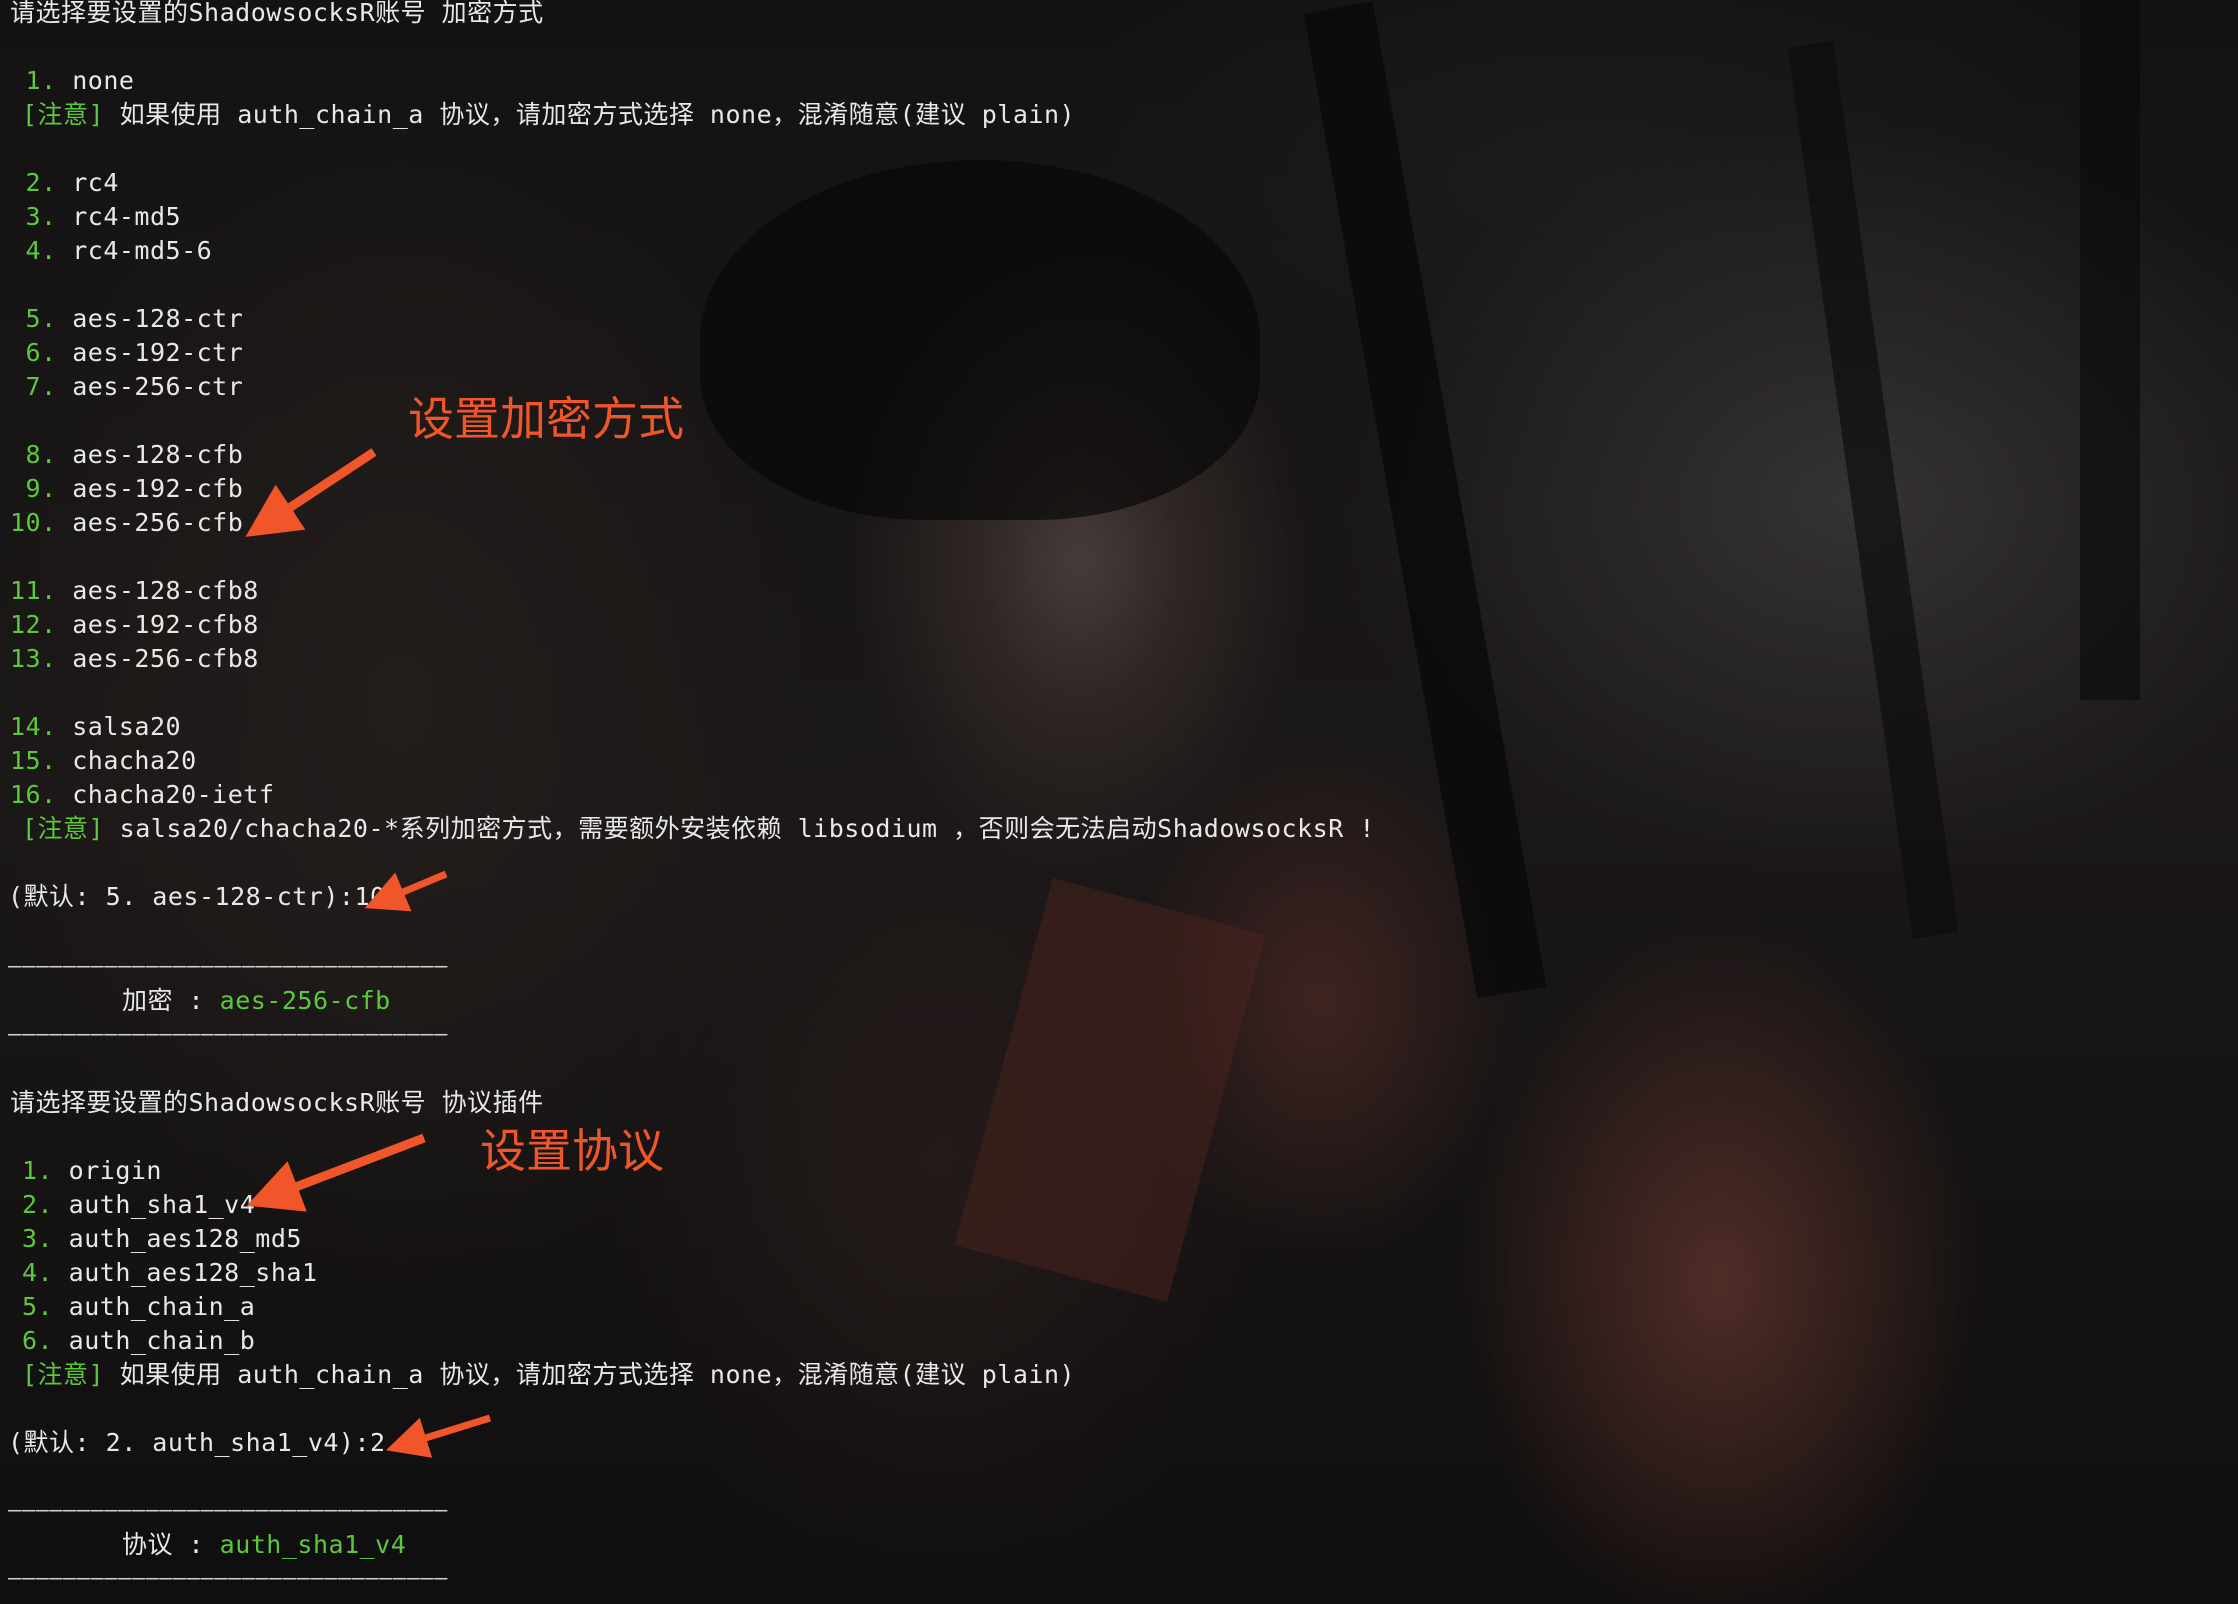  Describe the element at coordinates (311, 492) in the screenshot. I see `arrow-to-aes-256-cfb` at that location.